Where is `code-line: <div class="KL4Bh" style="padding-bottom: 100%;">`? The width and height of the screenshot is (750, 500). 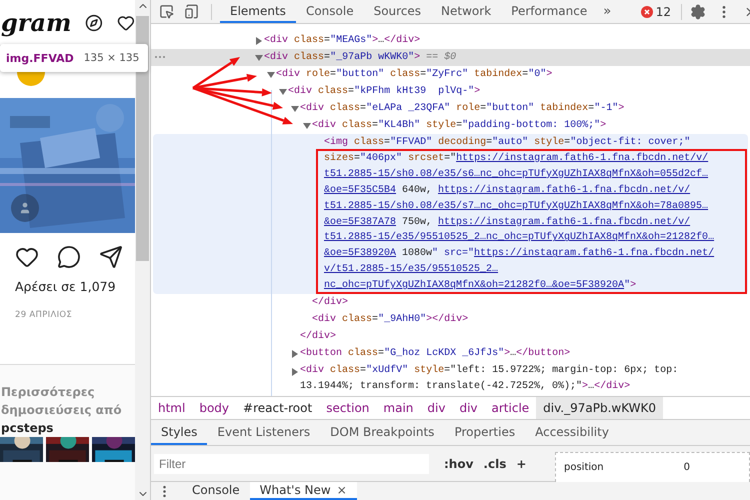
code-line: <div class="KL4Bh" style="padding-bottom: 100%;"> is located at coordinates (459, 125).